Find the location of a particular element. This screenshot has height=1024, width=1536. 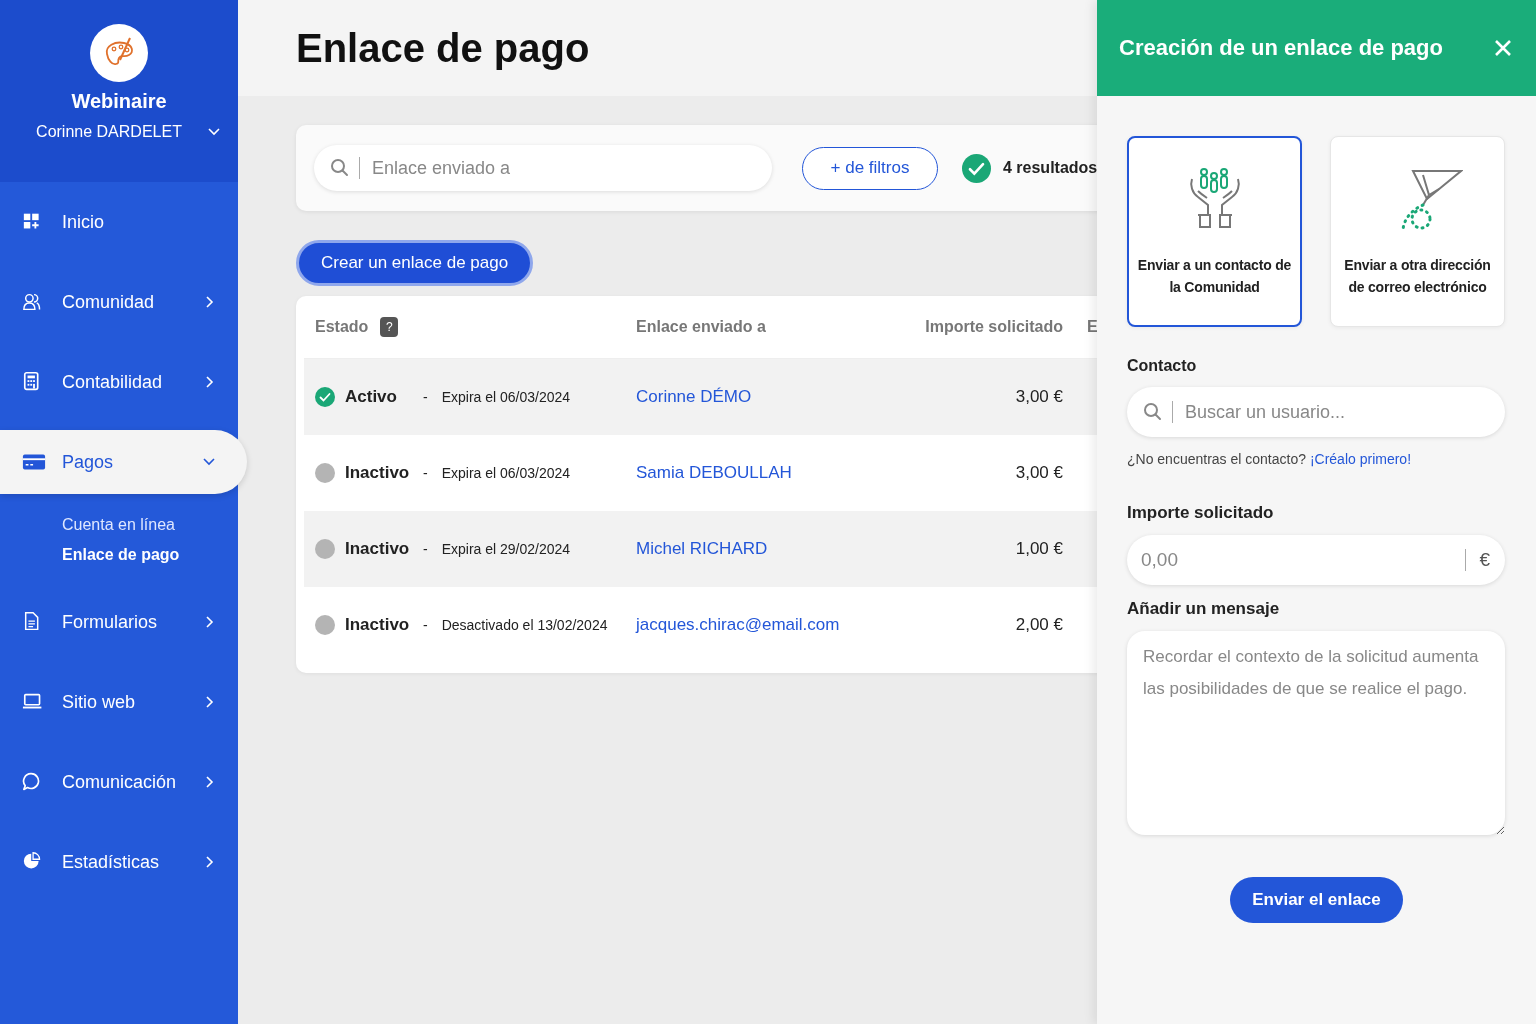

message-field: Recordar el contexto de la solicitud aumenta las posibilidades de que se realice el pago. is located at coordinates (1316, 733).